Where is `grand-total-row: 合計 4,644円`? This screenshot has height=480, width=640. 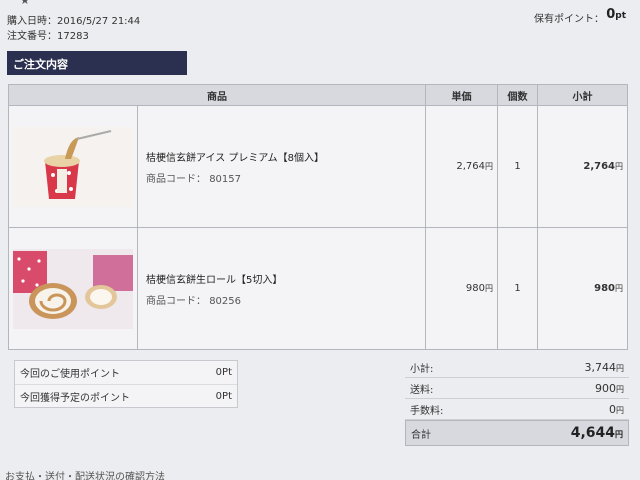
grand-total-row: 合計 4,644円 is located at coordinates (517, 433).